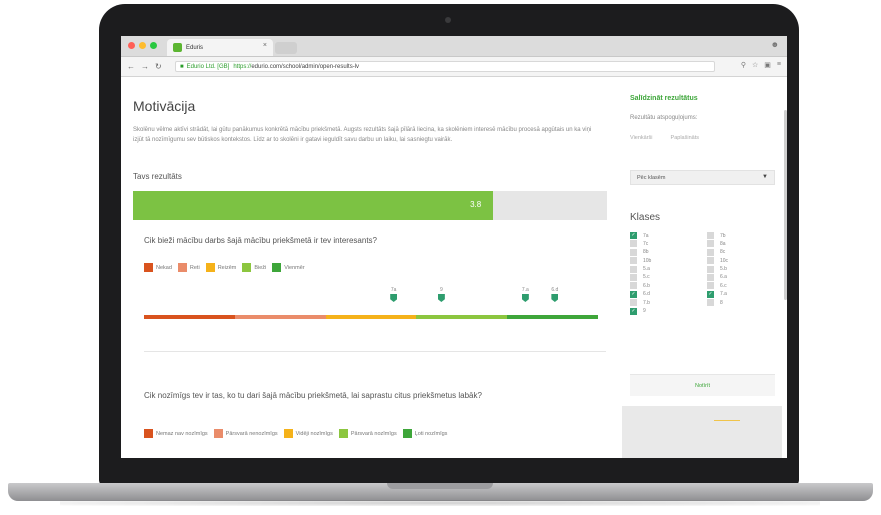  Describe the element at coordinates (761, 65) in the screenshot. I see `toolbar-icons: ⚲ ☆ ▣ ≡` at that location.